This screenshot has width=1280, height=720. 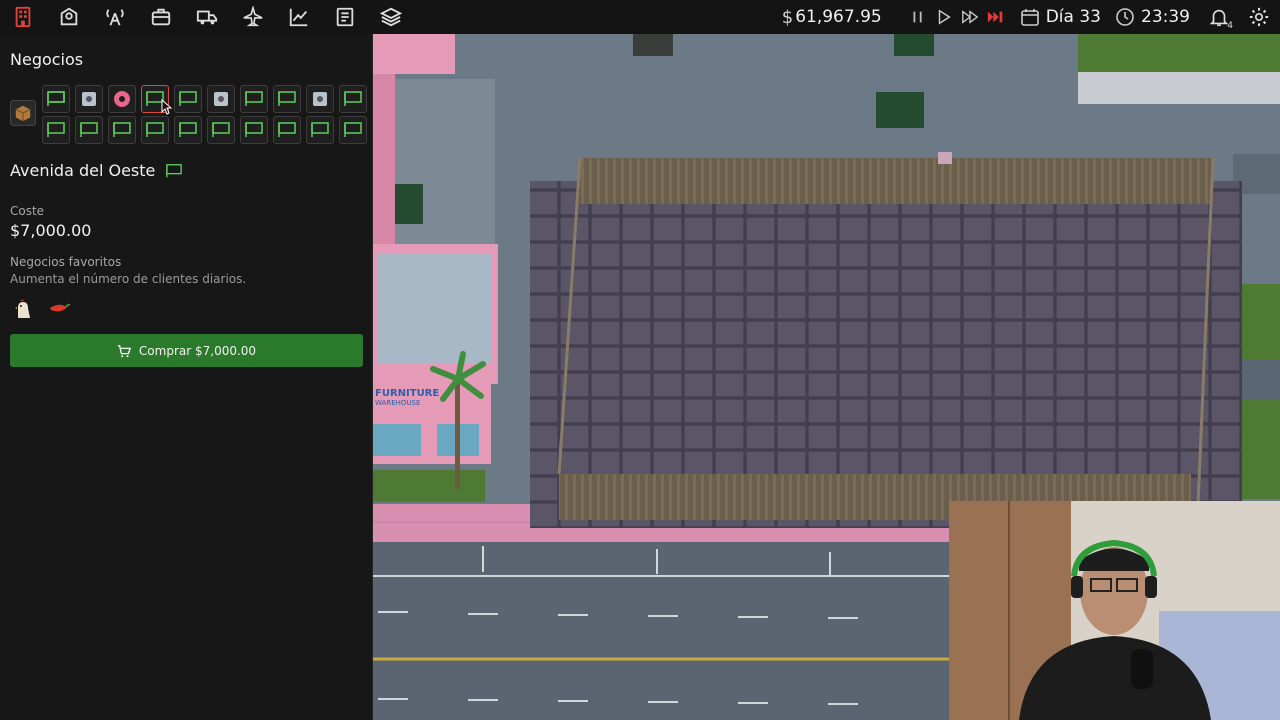 I want to click on play-icon, so click(x=944, y=17).